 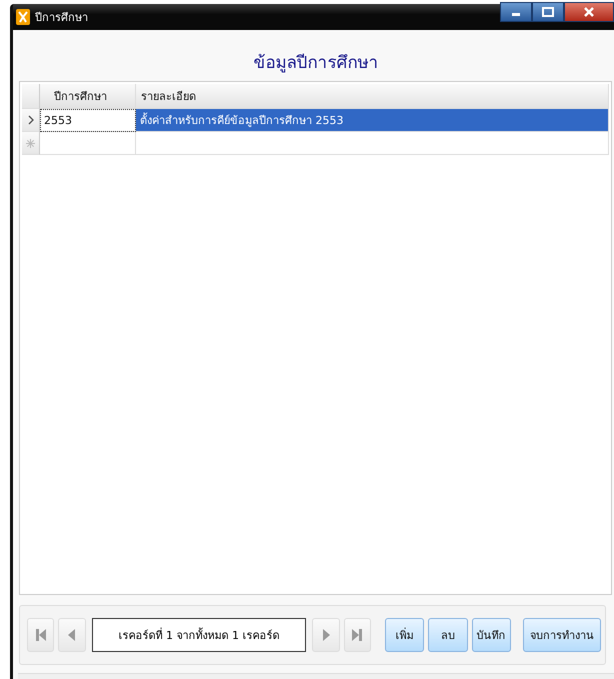 What do you see at coordinates (372, 120) in the screenshot?
I see `table-cell: ตั้งค่าสำหรับการคีย์ข้อมูลปีการศึกษา 2553` at bounding box center [372, 120].